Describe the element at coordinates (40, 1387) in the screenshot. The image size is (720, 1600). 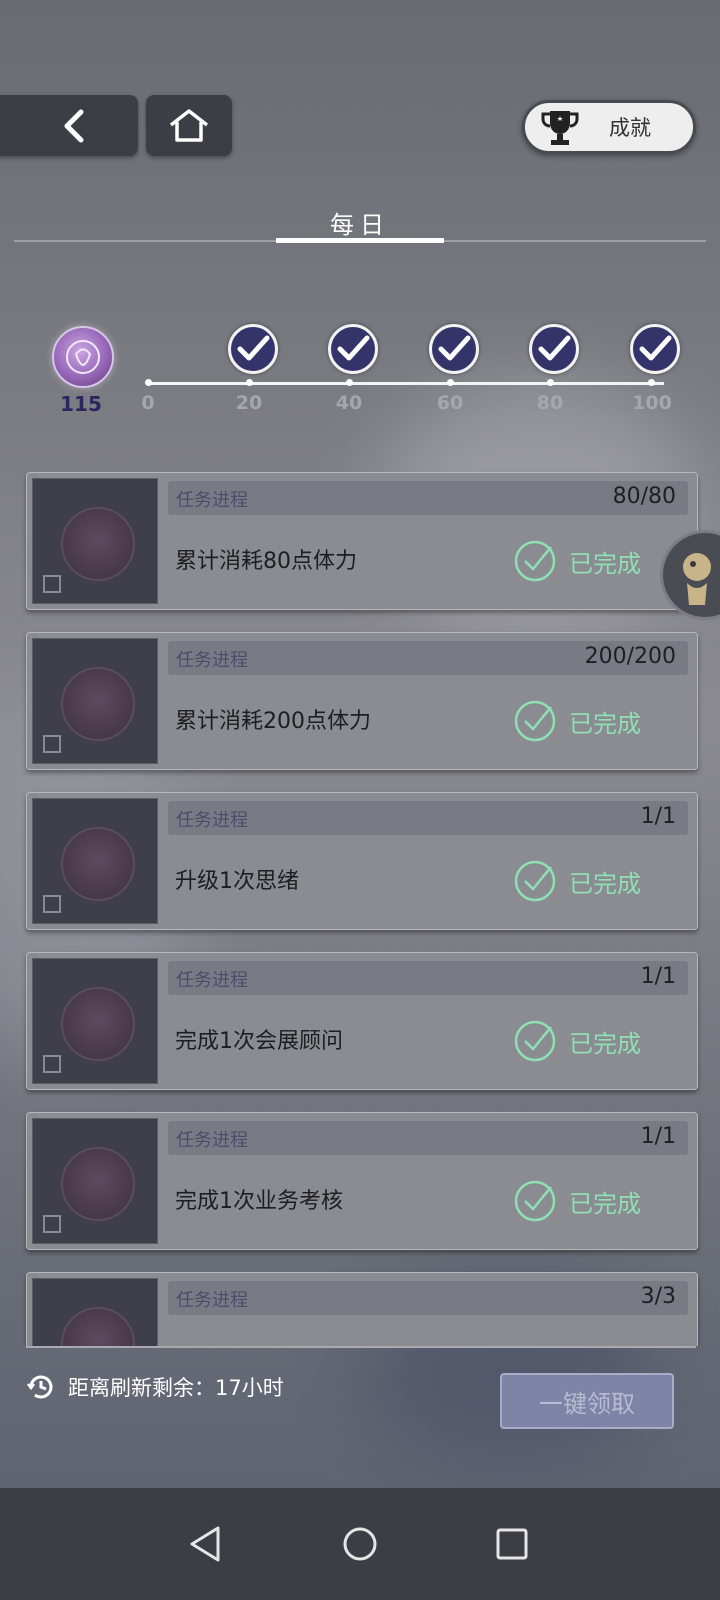
I see `clock-icon` at that location.